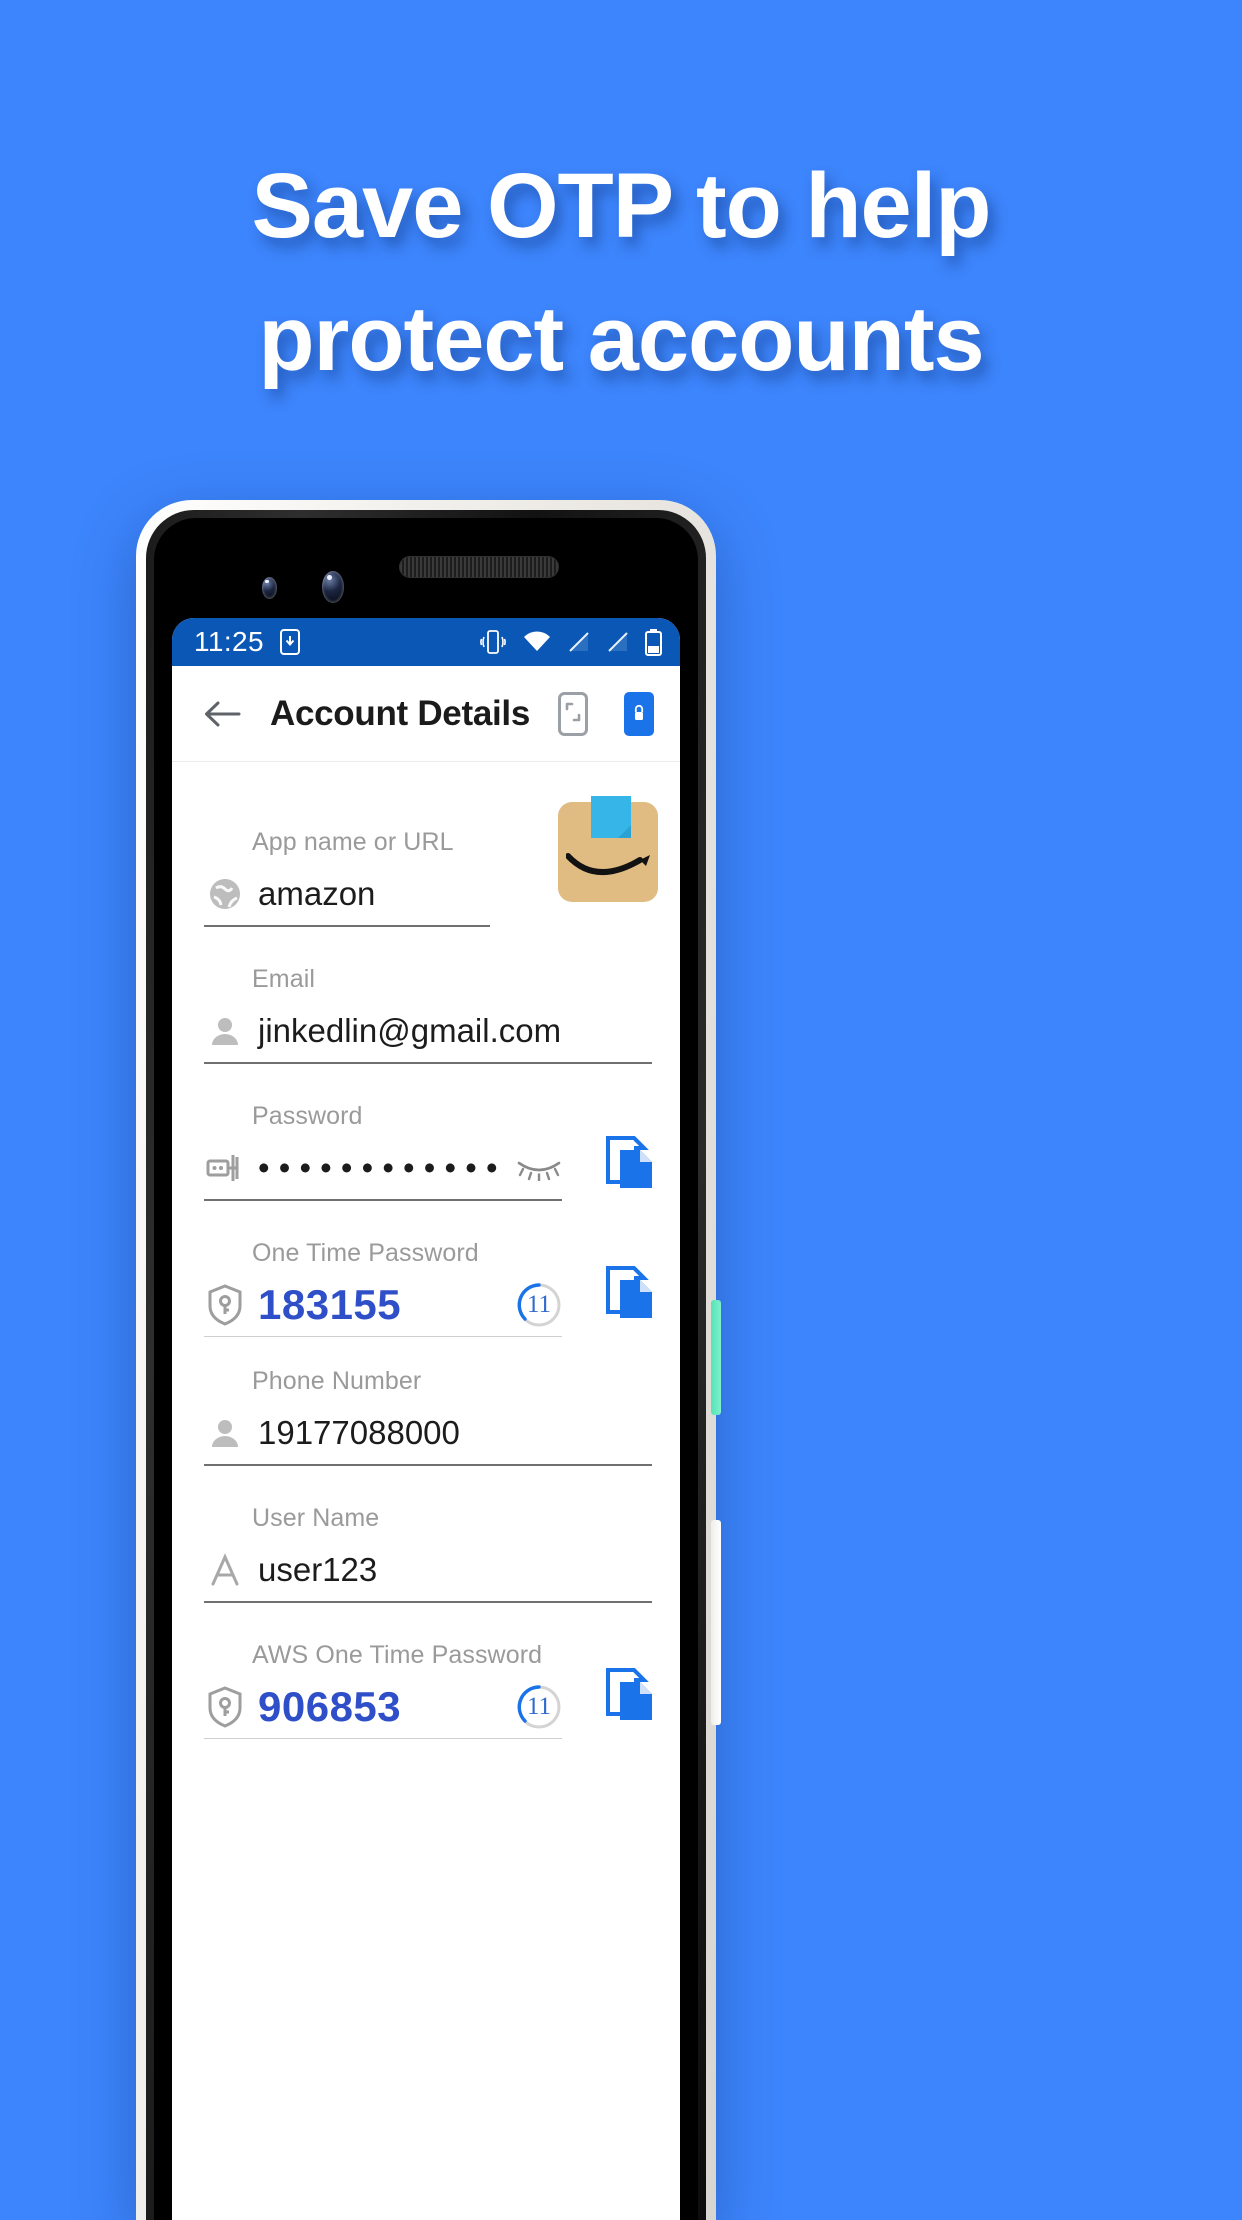  I want to click on letter-a-icon, so click(225, 1570).